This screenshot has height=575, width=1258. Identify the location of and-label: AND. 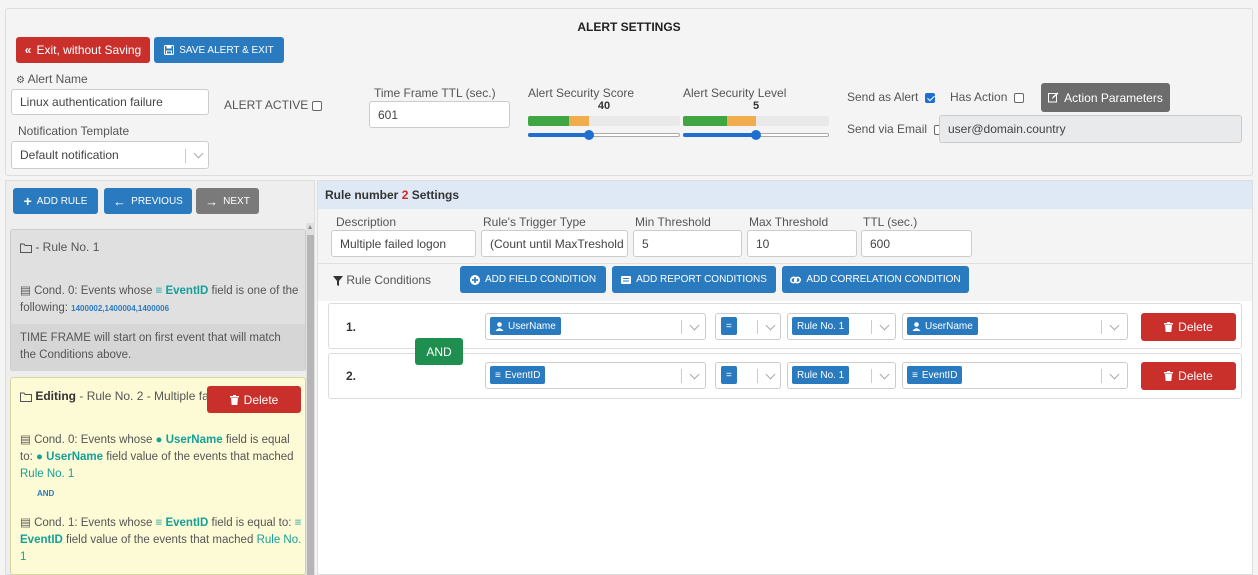
(439, 351).